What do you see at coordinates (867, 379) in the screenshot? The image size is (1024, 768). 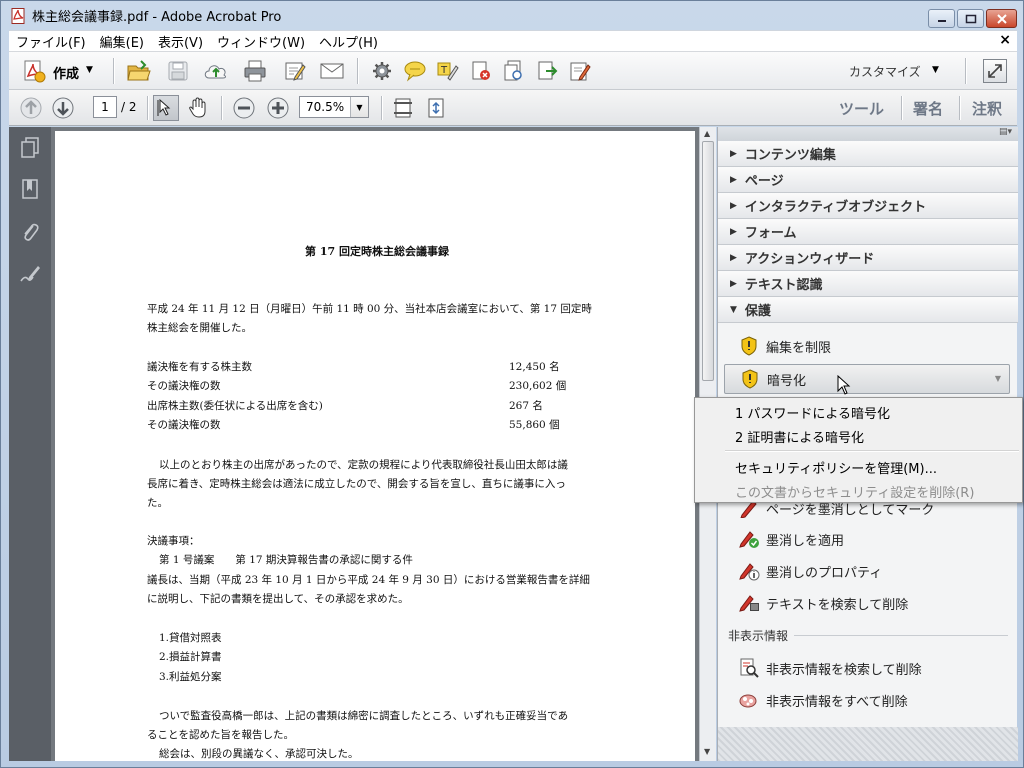 I see `encrypt-item: 暗号化 ▼` at bounding box center [867, 379].